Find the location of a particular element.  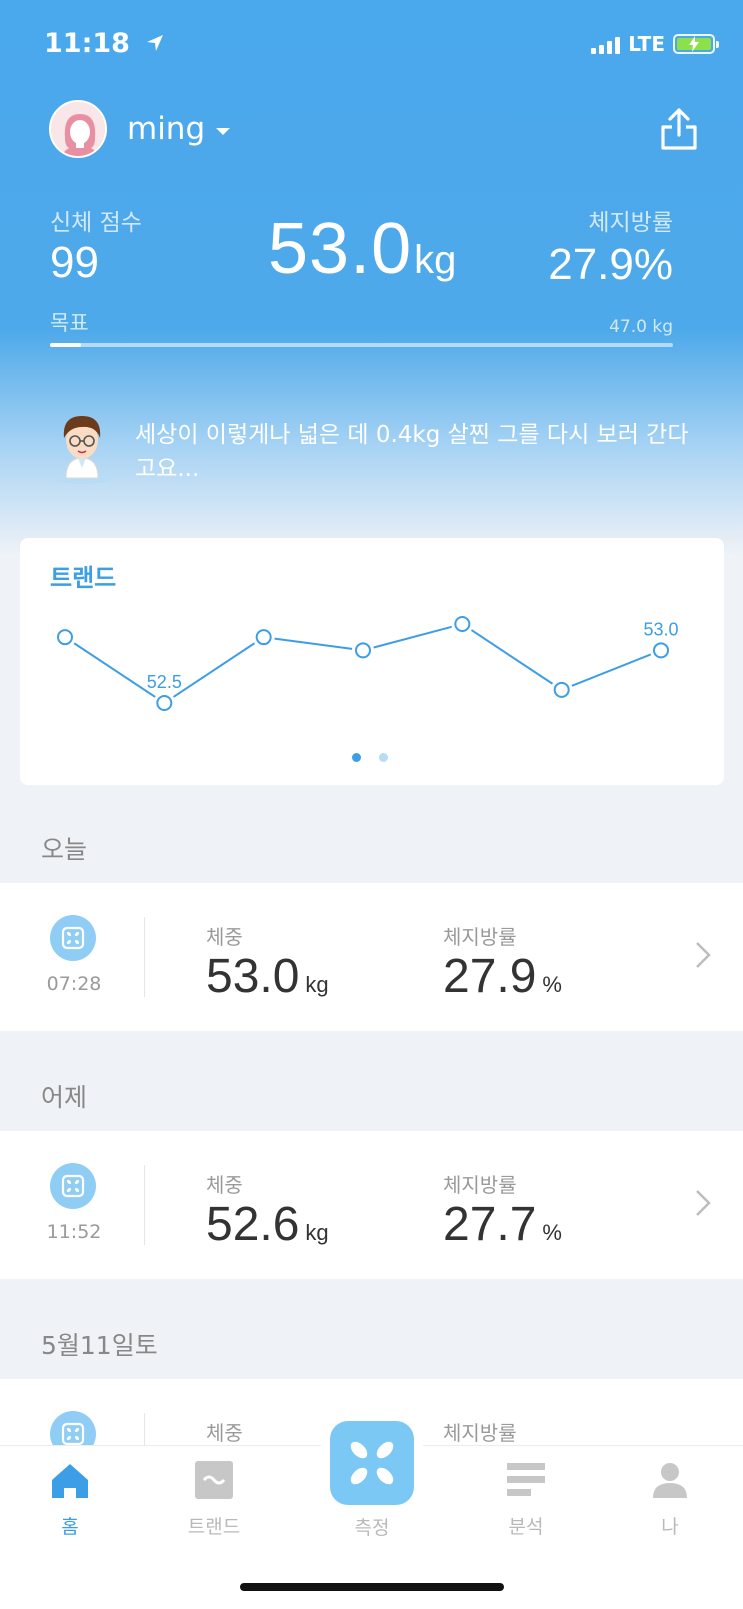

record-time: 11:52 is located at coordinates (74, 1232).